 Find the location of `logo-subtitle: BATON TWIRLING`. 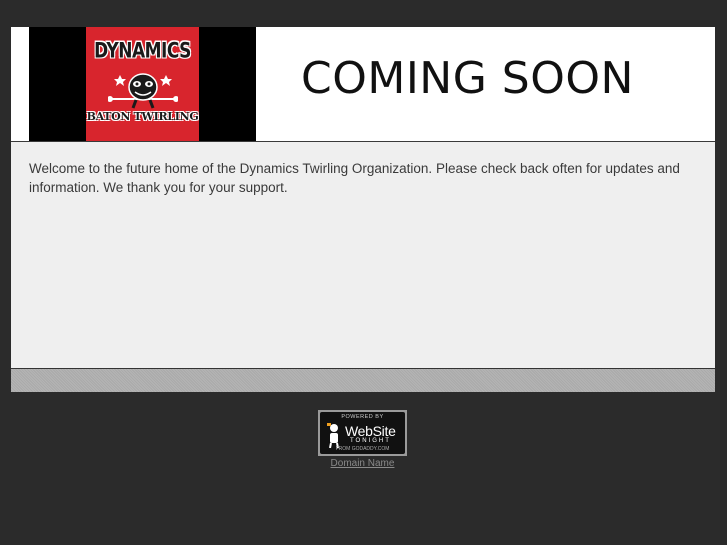

logo-subtitle: BATON TWIRLING is located at coordinates (142, 116).